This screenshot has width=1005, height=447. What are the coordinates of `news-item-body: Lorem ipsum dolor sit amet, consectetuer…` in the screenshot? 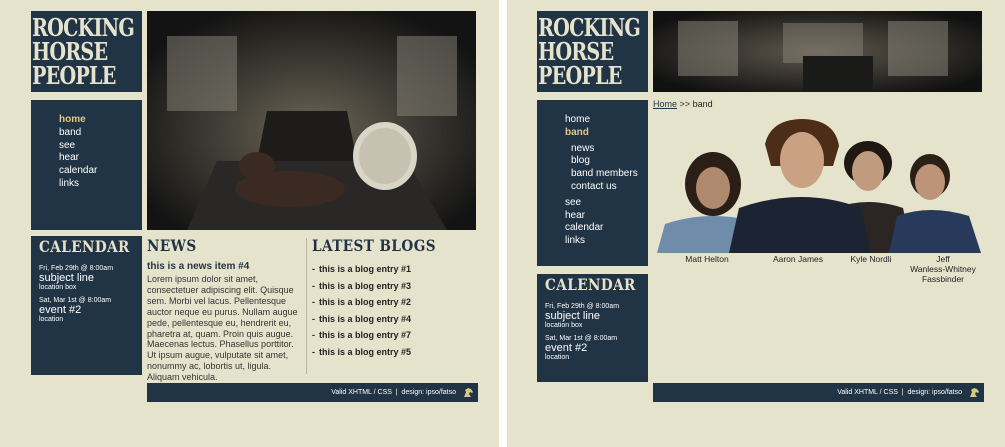 It's located at (222, 328).